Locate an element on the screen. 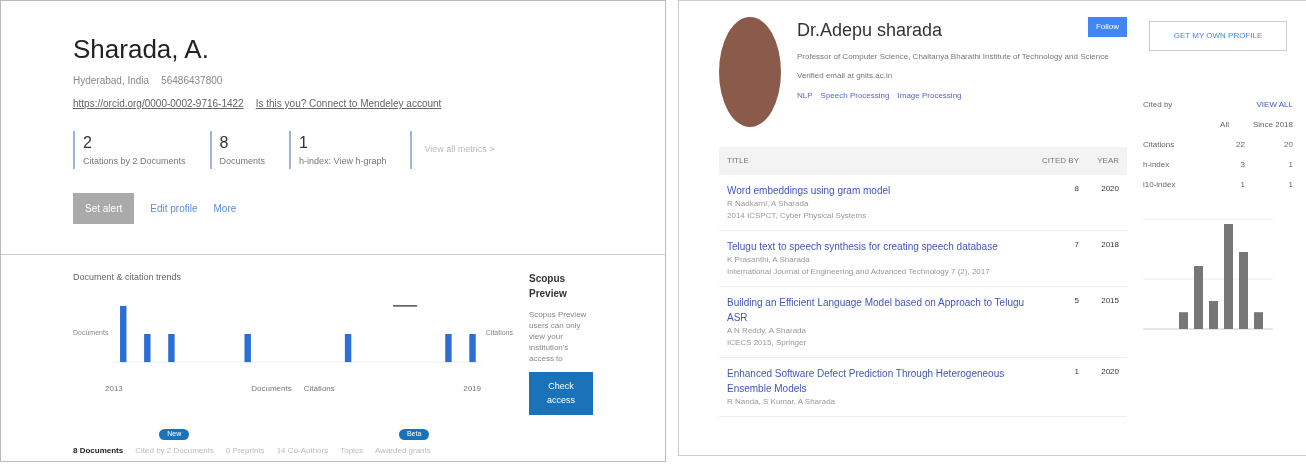 This screenshot has height=464, width=1306. stat-value: 3 is located at coordinates (1242, 165).